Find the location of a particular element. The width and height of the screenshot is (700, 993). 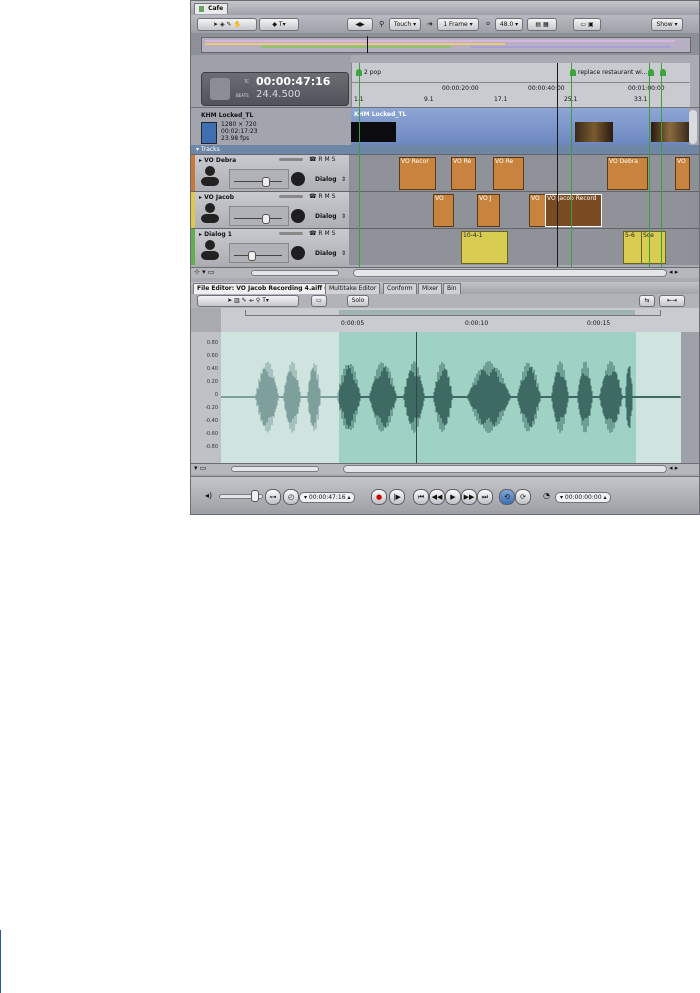

view-buttons: ▭ ▣ is located at coordinates (587, 24).